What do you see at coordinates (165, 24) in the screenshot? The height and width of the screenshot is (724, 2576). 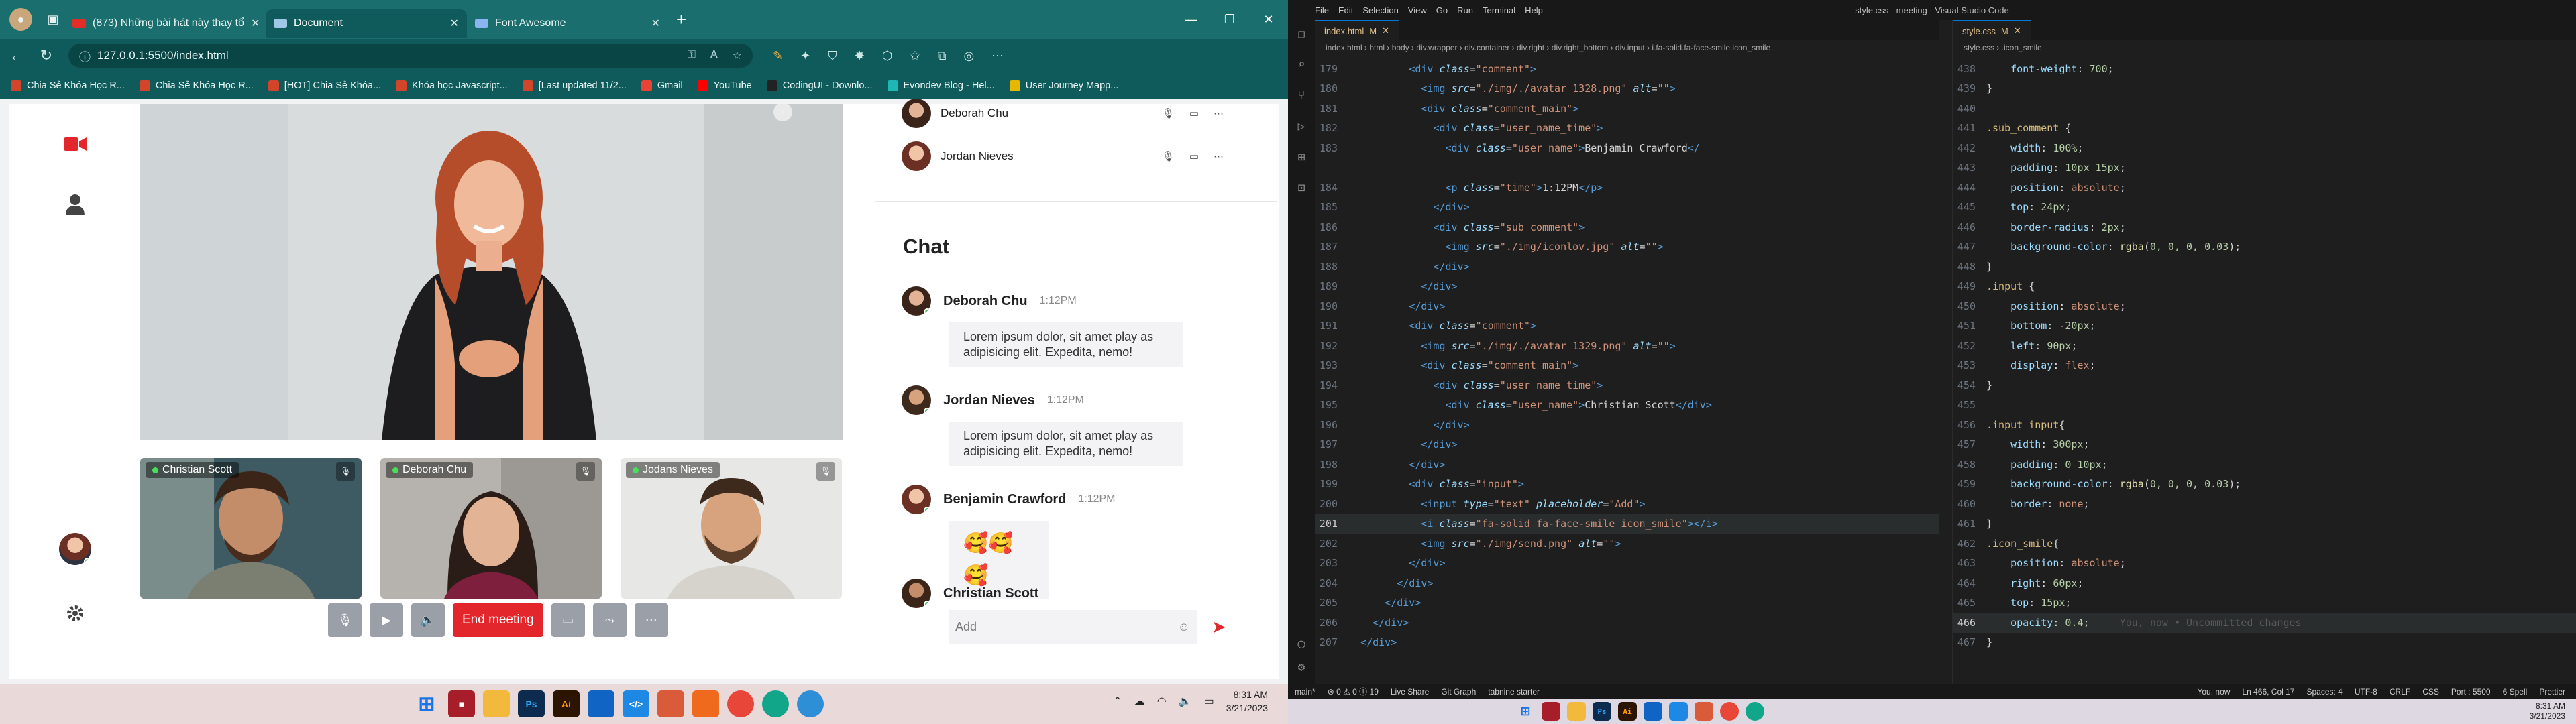 I see `tab-youtube: (873) Những bài hát này thay tổ ✕` at bounding box center [165, 24].